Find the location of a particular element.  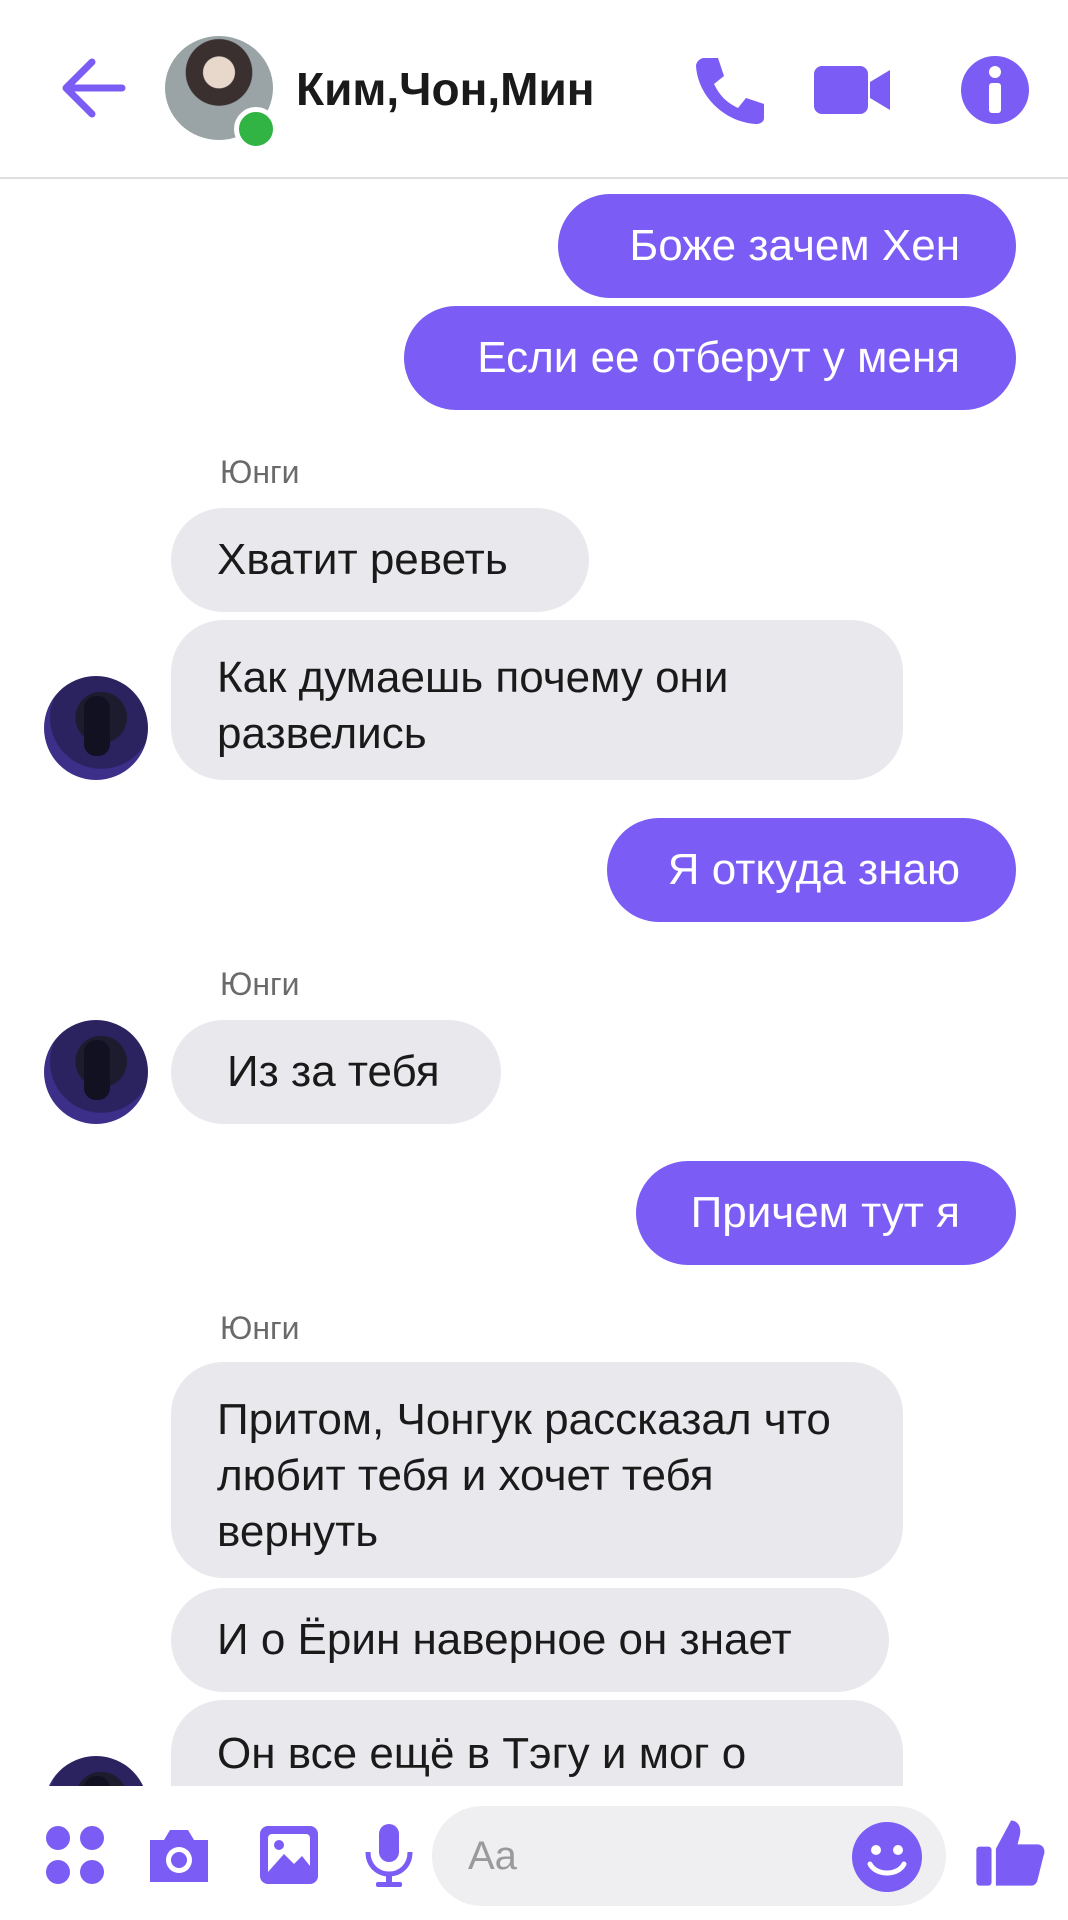

incoming-message: Как думаешь почему они развелись is located at coordinates (537, 700).